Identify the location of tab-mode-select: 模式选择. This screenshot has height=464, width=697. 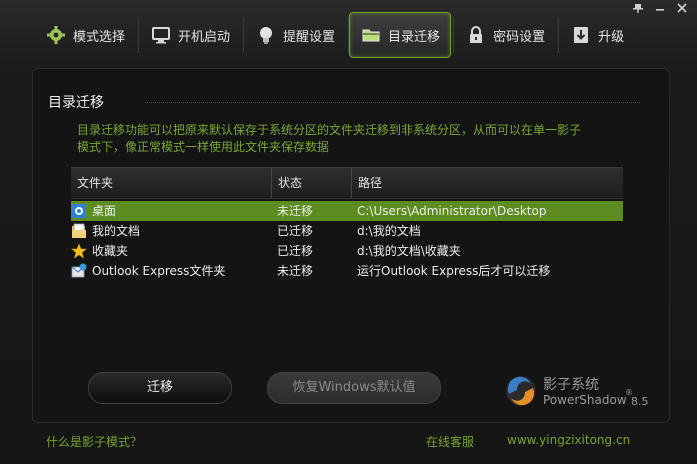
(85, 35).